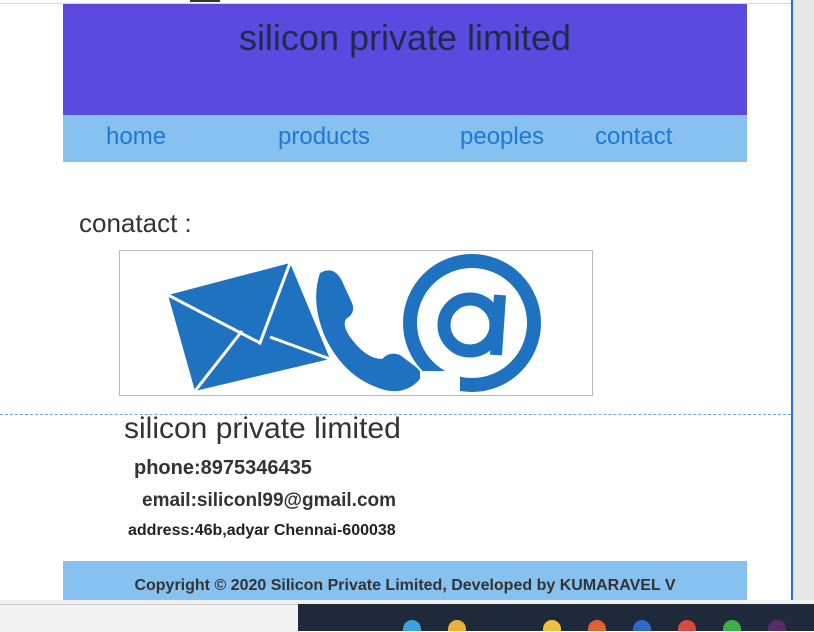 Image resolution: width=814 pixels, height=632 pixels. What do you see at coordinates (412, 625) in the screenshot?
I see `browser-icon` at bounding box center [412, 625].